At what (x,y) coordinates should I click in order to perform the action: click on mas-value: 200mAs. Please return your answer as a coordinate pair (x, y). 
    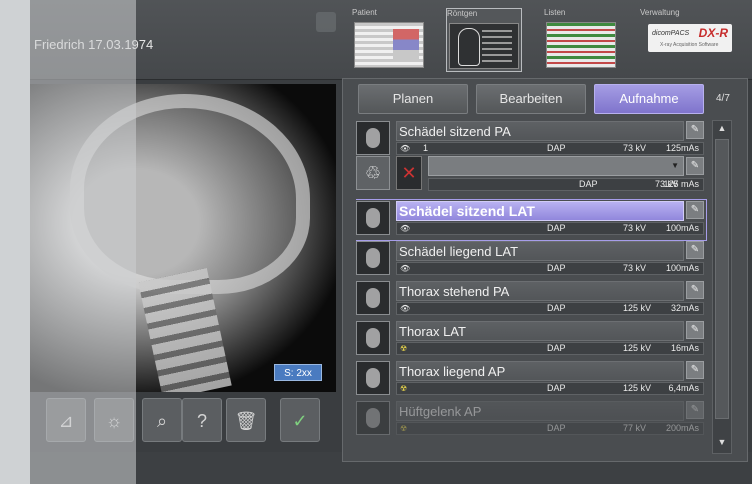
    Looking at the image, I should click on (682, 428).